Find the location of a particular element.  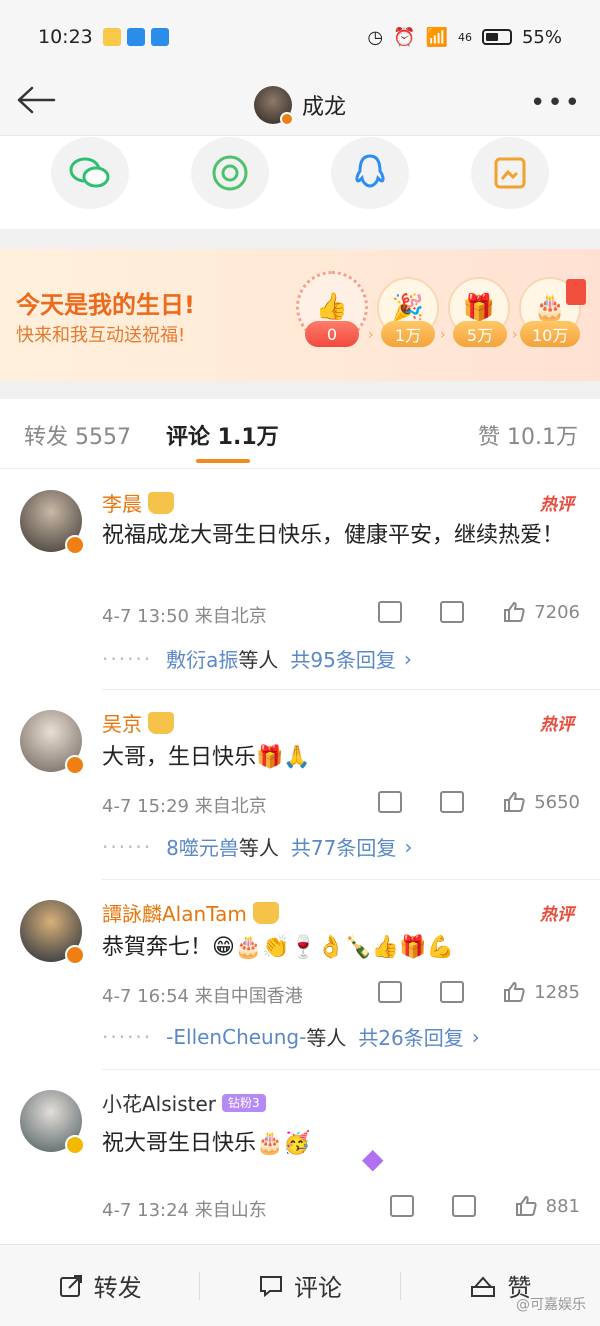

moments-icon is located at coordinates (230, 173).